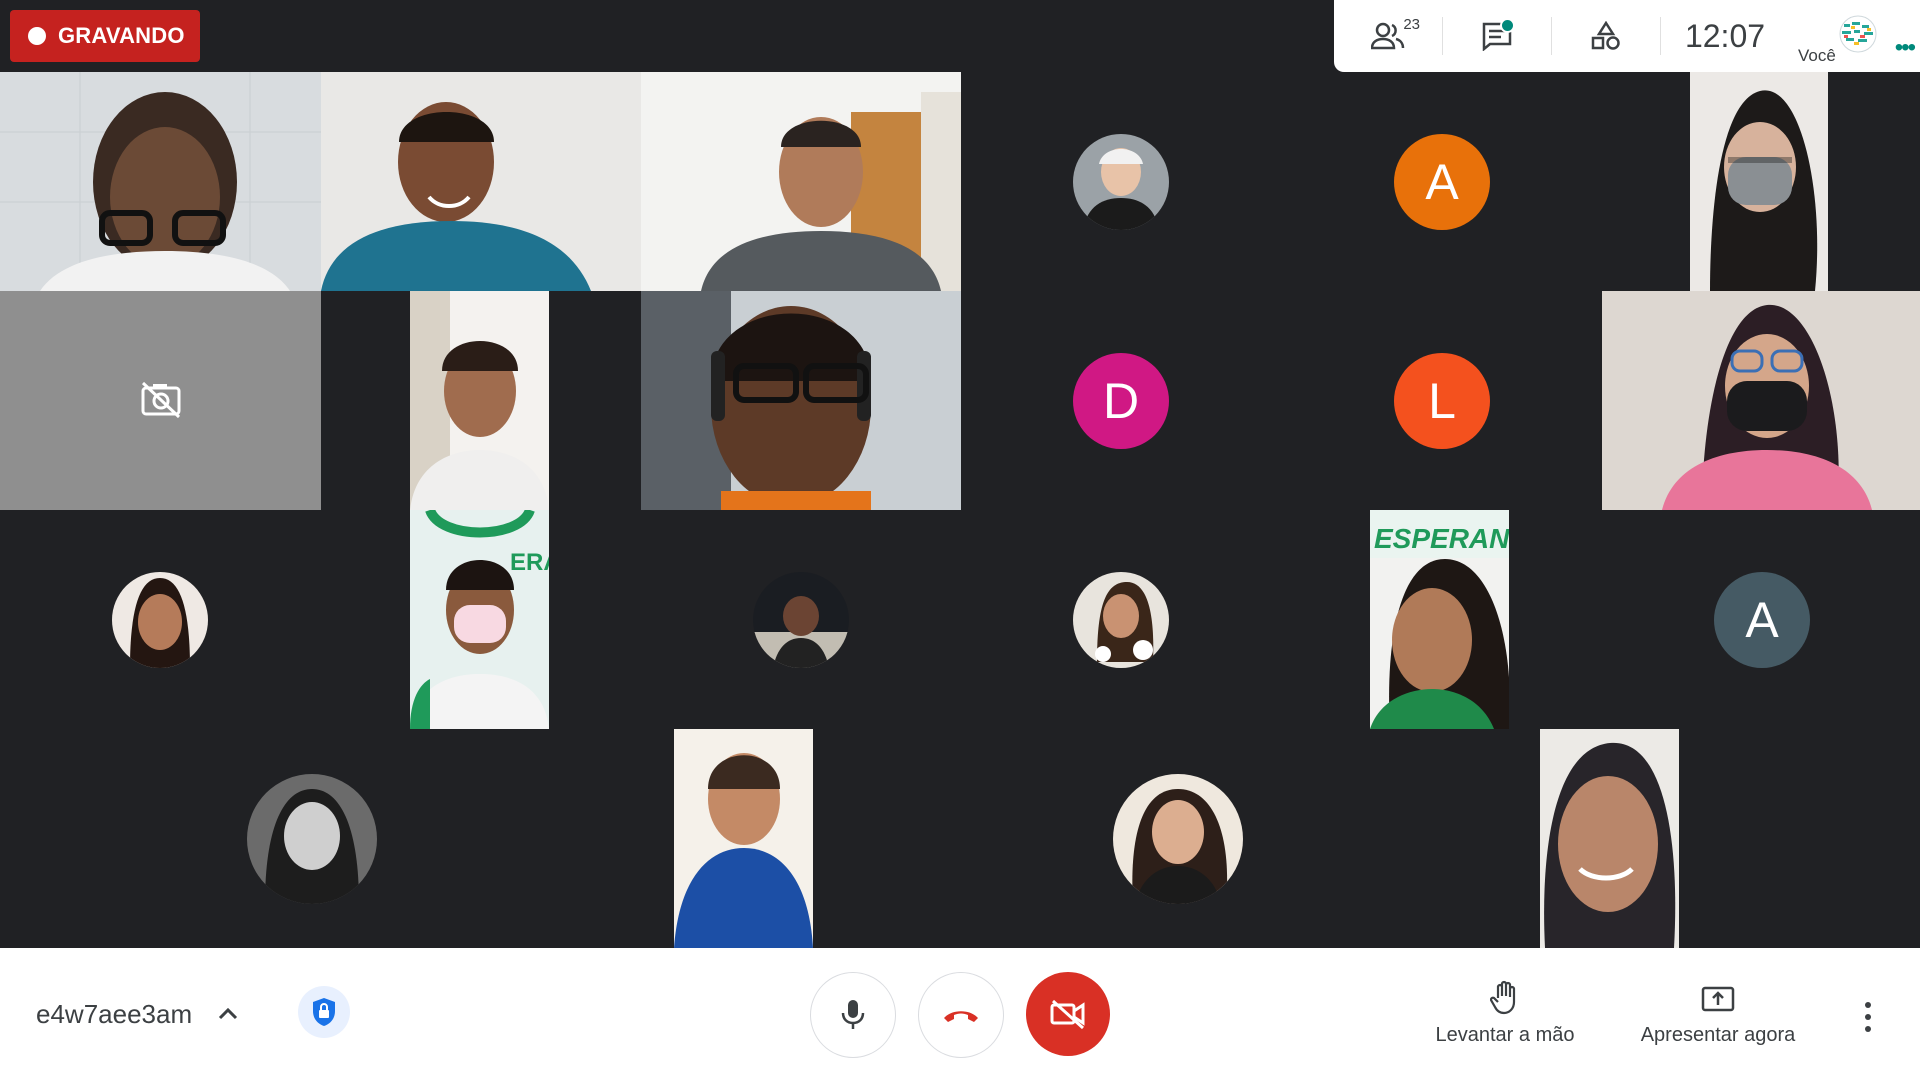 Image resolution: width=1920 pixels, height=1080 pixels. I want to click on present-label: Apresentar agora, so click(1718, 1035).